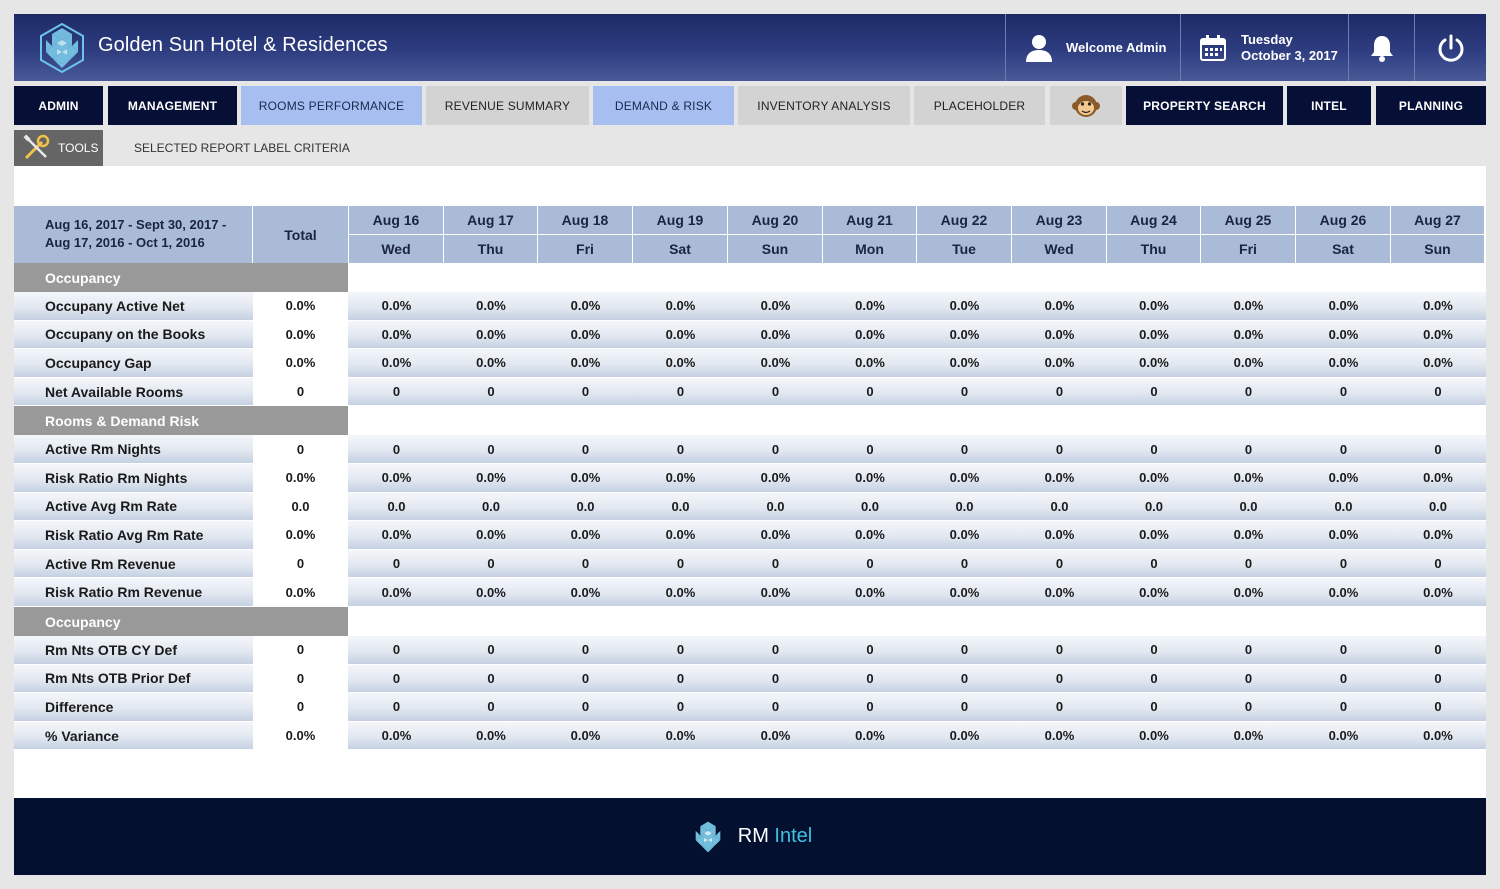 This screenshot has width=1500, height=889. Describe the element at coordinates (116, 477) in the screenshot. I see `row-label: Risk Ratio Rm Nights` at that location.